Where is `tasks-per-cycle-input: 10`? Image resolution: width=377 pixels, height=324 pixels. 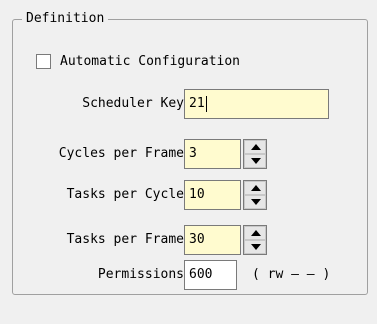 tasks-per-cycle-input: 10 is located at coordinates (212, 195).